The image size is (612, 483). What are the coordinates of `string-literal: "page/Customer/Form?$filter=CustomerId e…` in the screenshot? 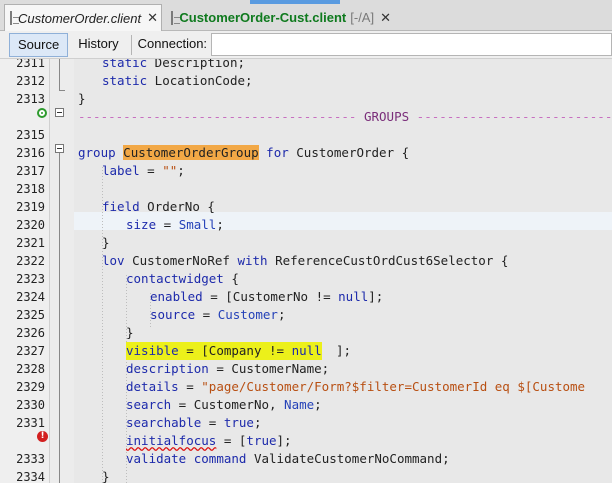 It's located at (393, 386).